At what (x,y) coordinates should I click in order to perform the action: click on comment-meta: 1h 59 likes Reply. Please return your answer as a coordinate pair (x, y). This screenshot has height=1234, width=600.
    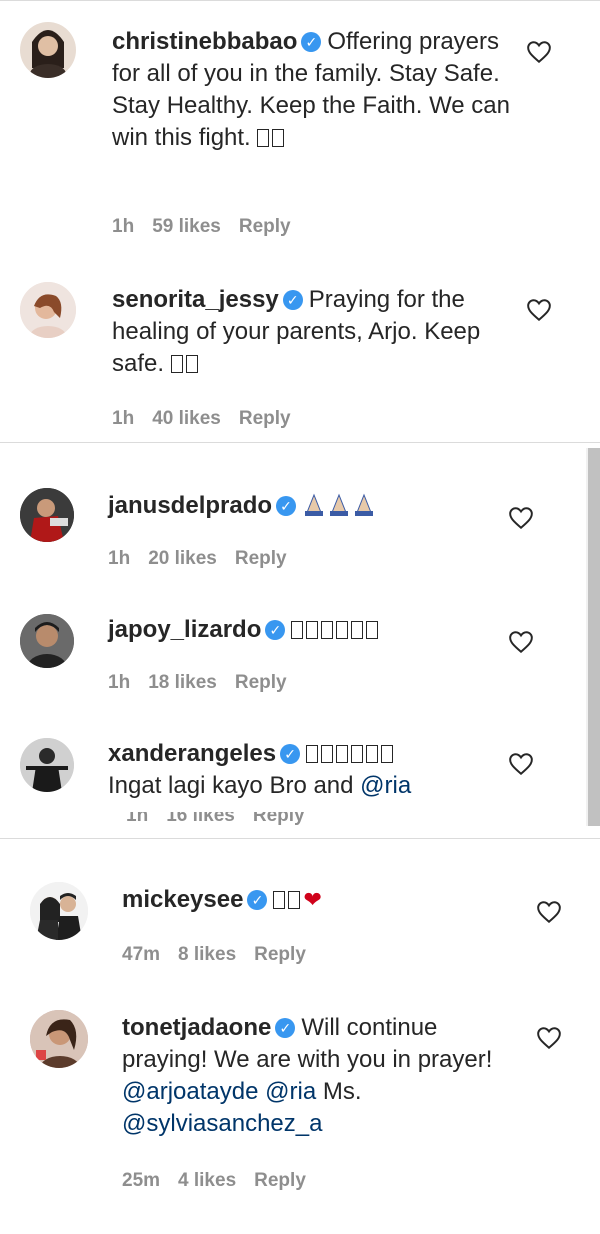
    Looking at the image, I should click on (210, 227).